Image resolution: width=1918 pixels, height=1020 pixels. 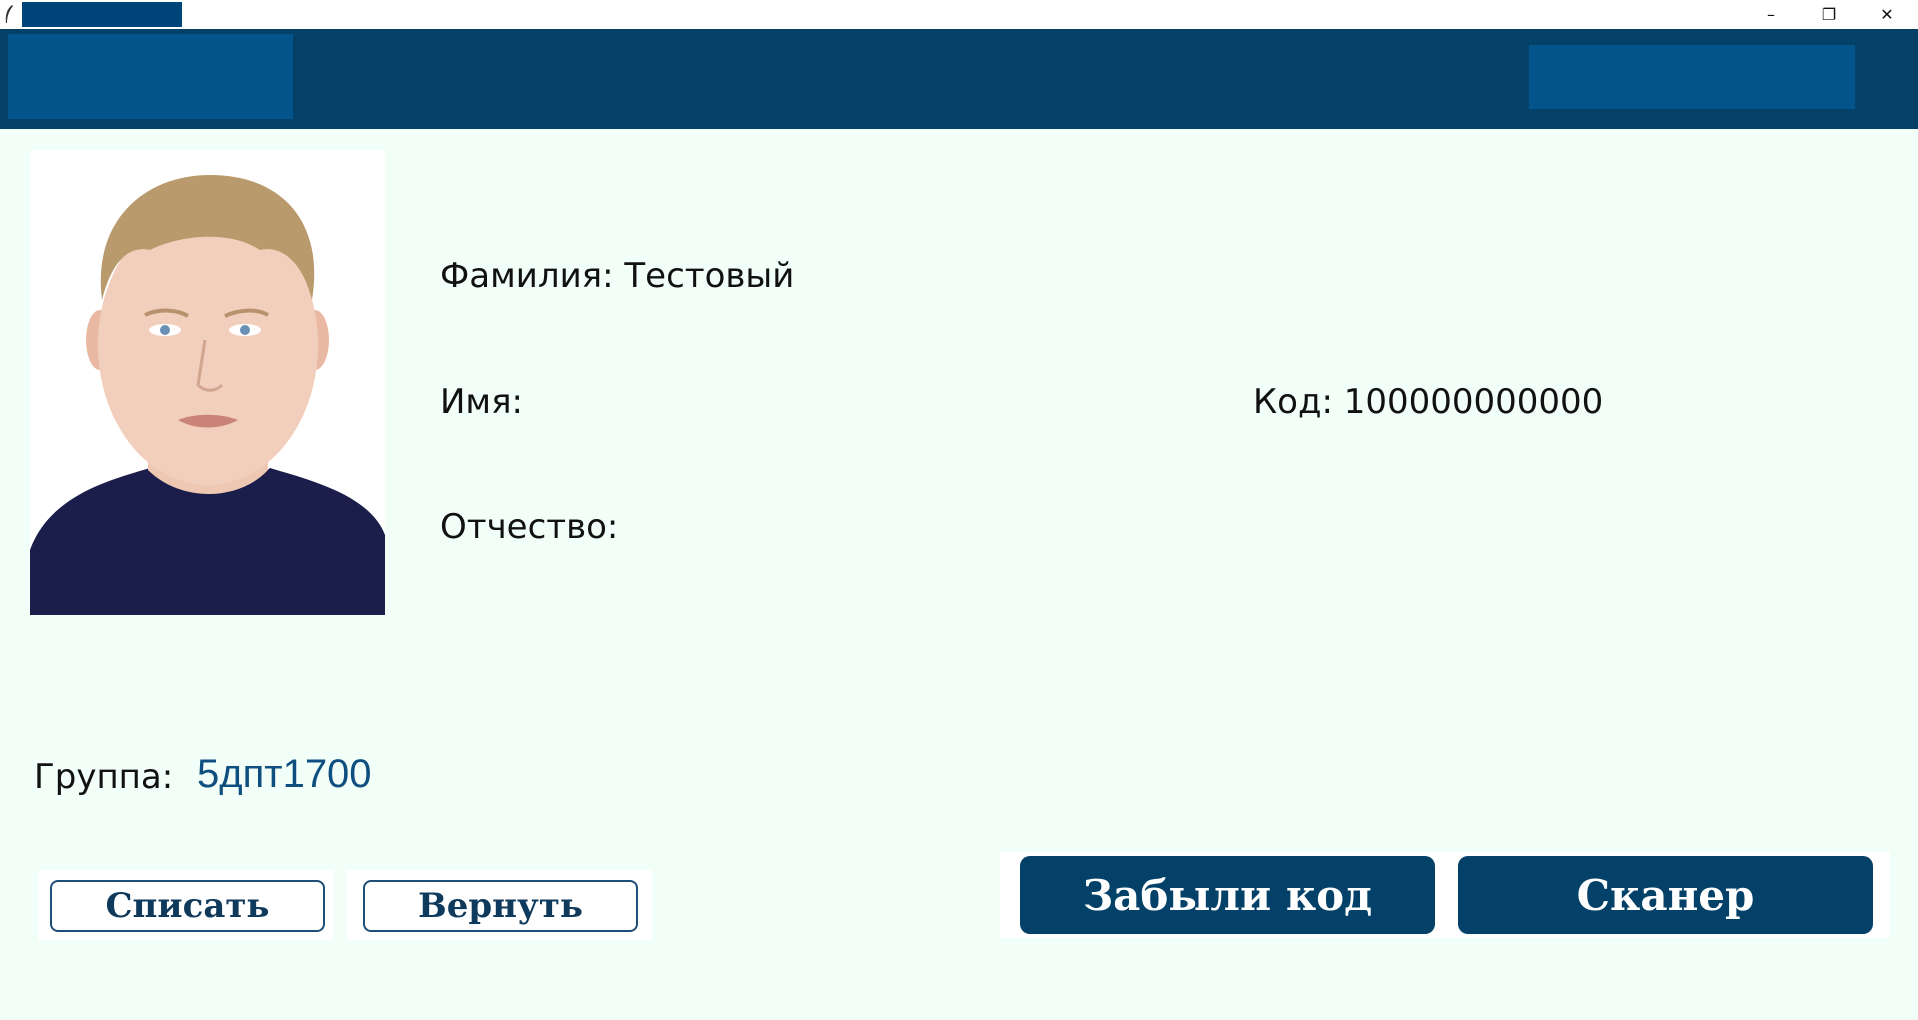 What do you see at coordinates (1887, 14) in the screenshot?
I see `close-button: ✕` at bounding box center [1887, 14].